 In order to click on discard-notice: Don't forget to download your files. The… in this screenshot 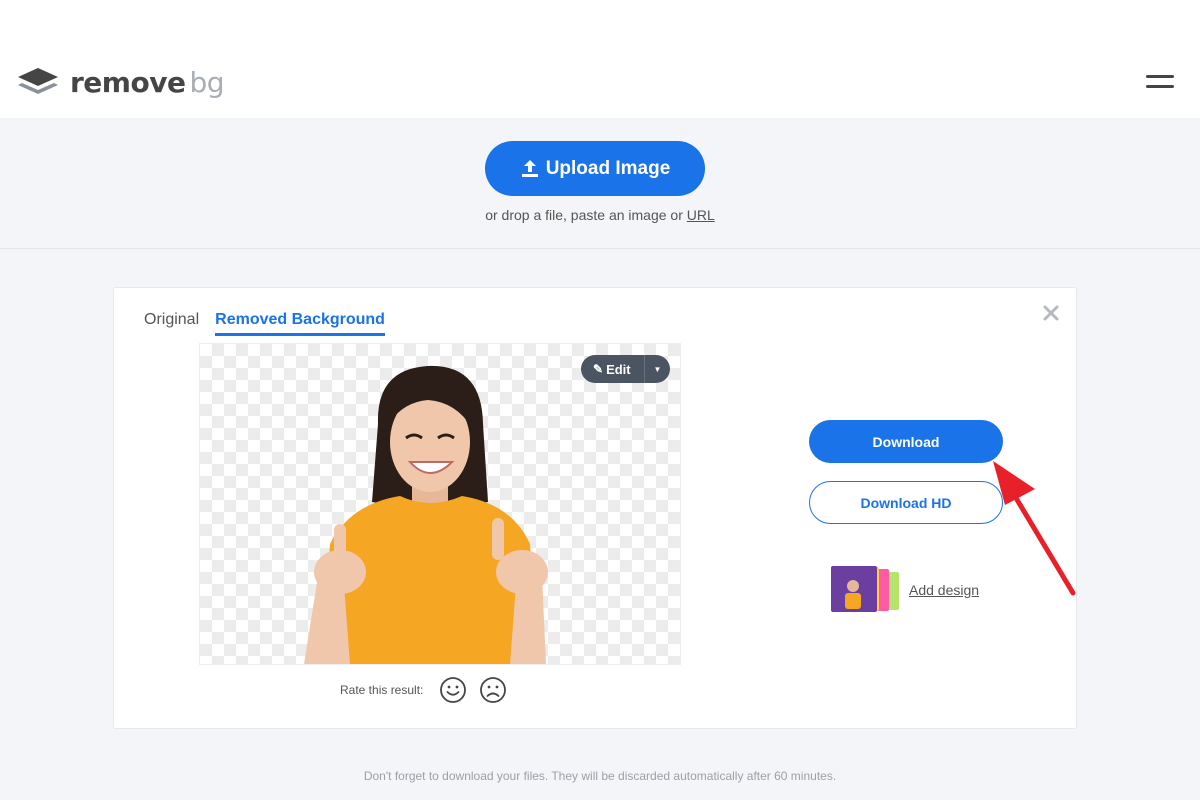, I will do `click(600, 776)`.